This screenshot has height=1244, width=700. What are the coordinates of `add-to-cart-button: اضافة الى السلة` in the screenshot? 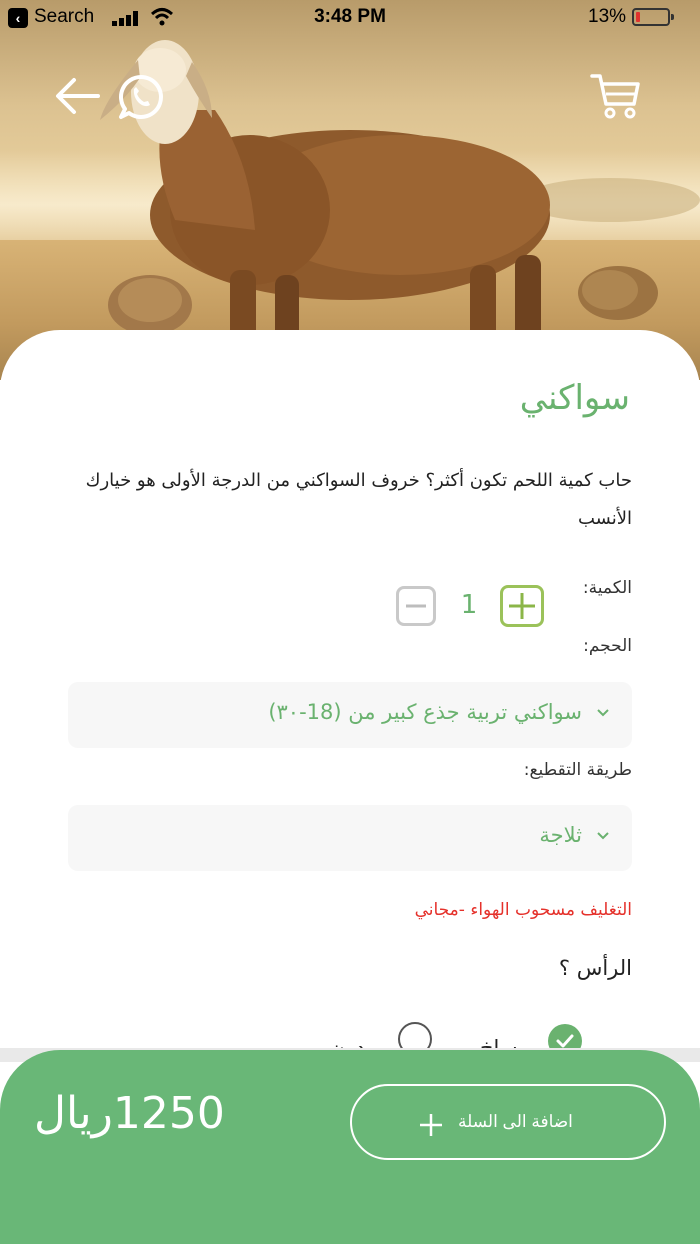 It's located at (508, 1122).